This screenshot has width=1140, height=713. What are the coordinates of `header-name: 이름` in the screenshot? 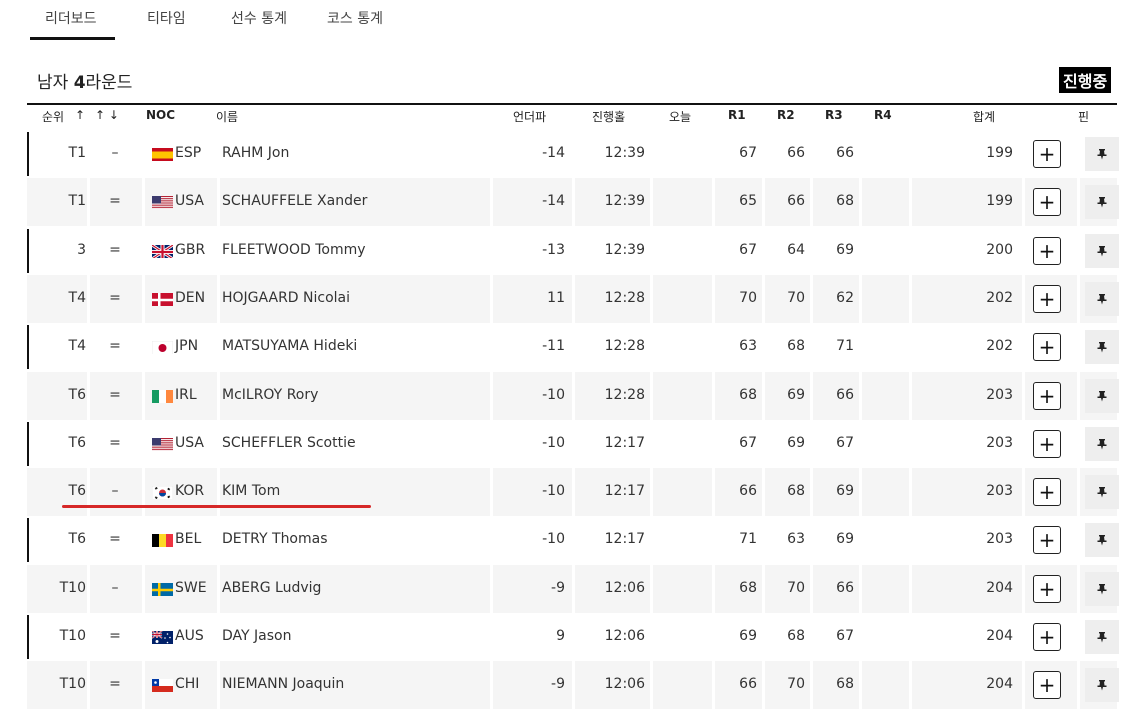 It's located at (227, 116).